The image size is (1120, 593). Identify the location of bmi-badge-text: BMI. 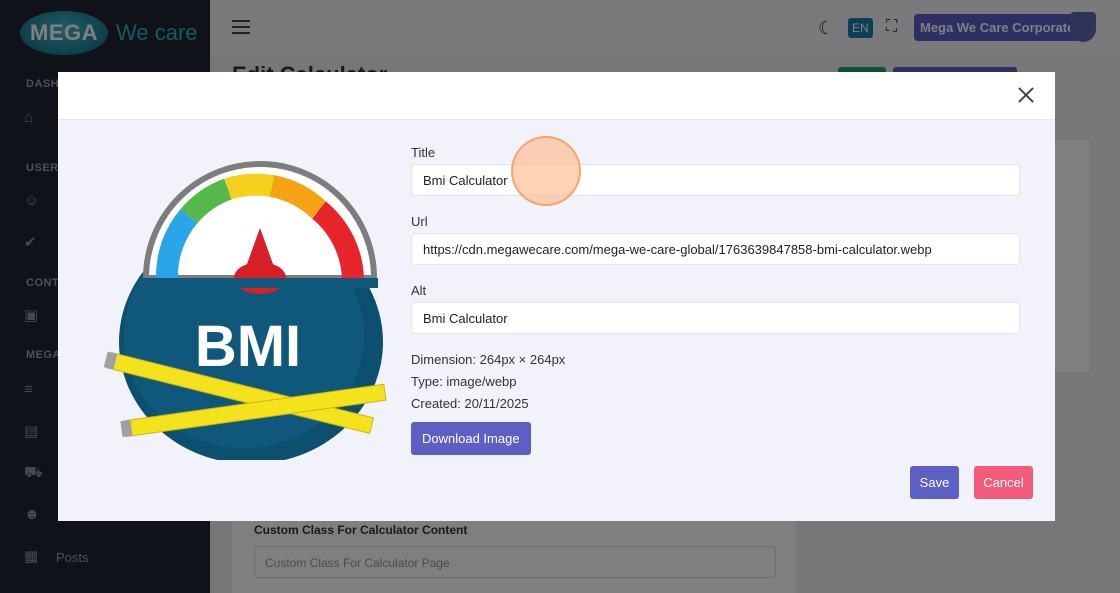
(248, 346).